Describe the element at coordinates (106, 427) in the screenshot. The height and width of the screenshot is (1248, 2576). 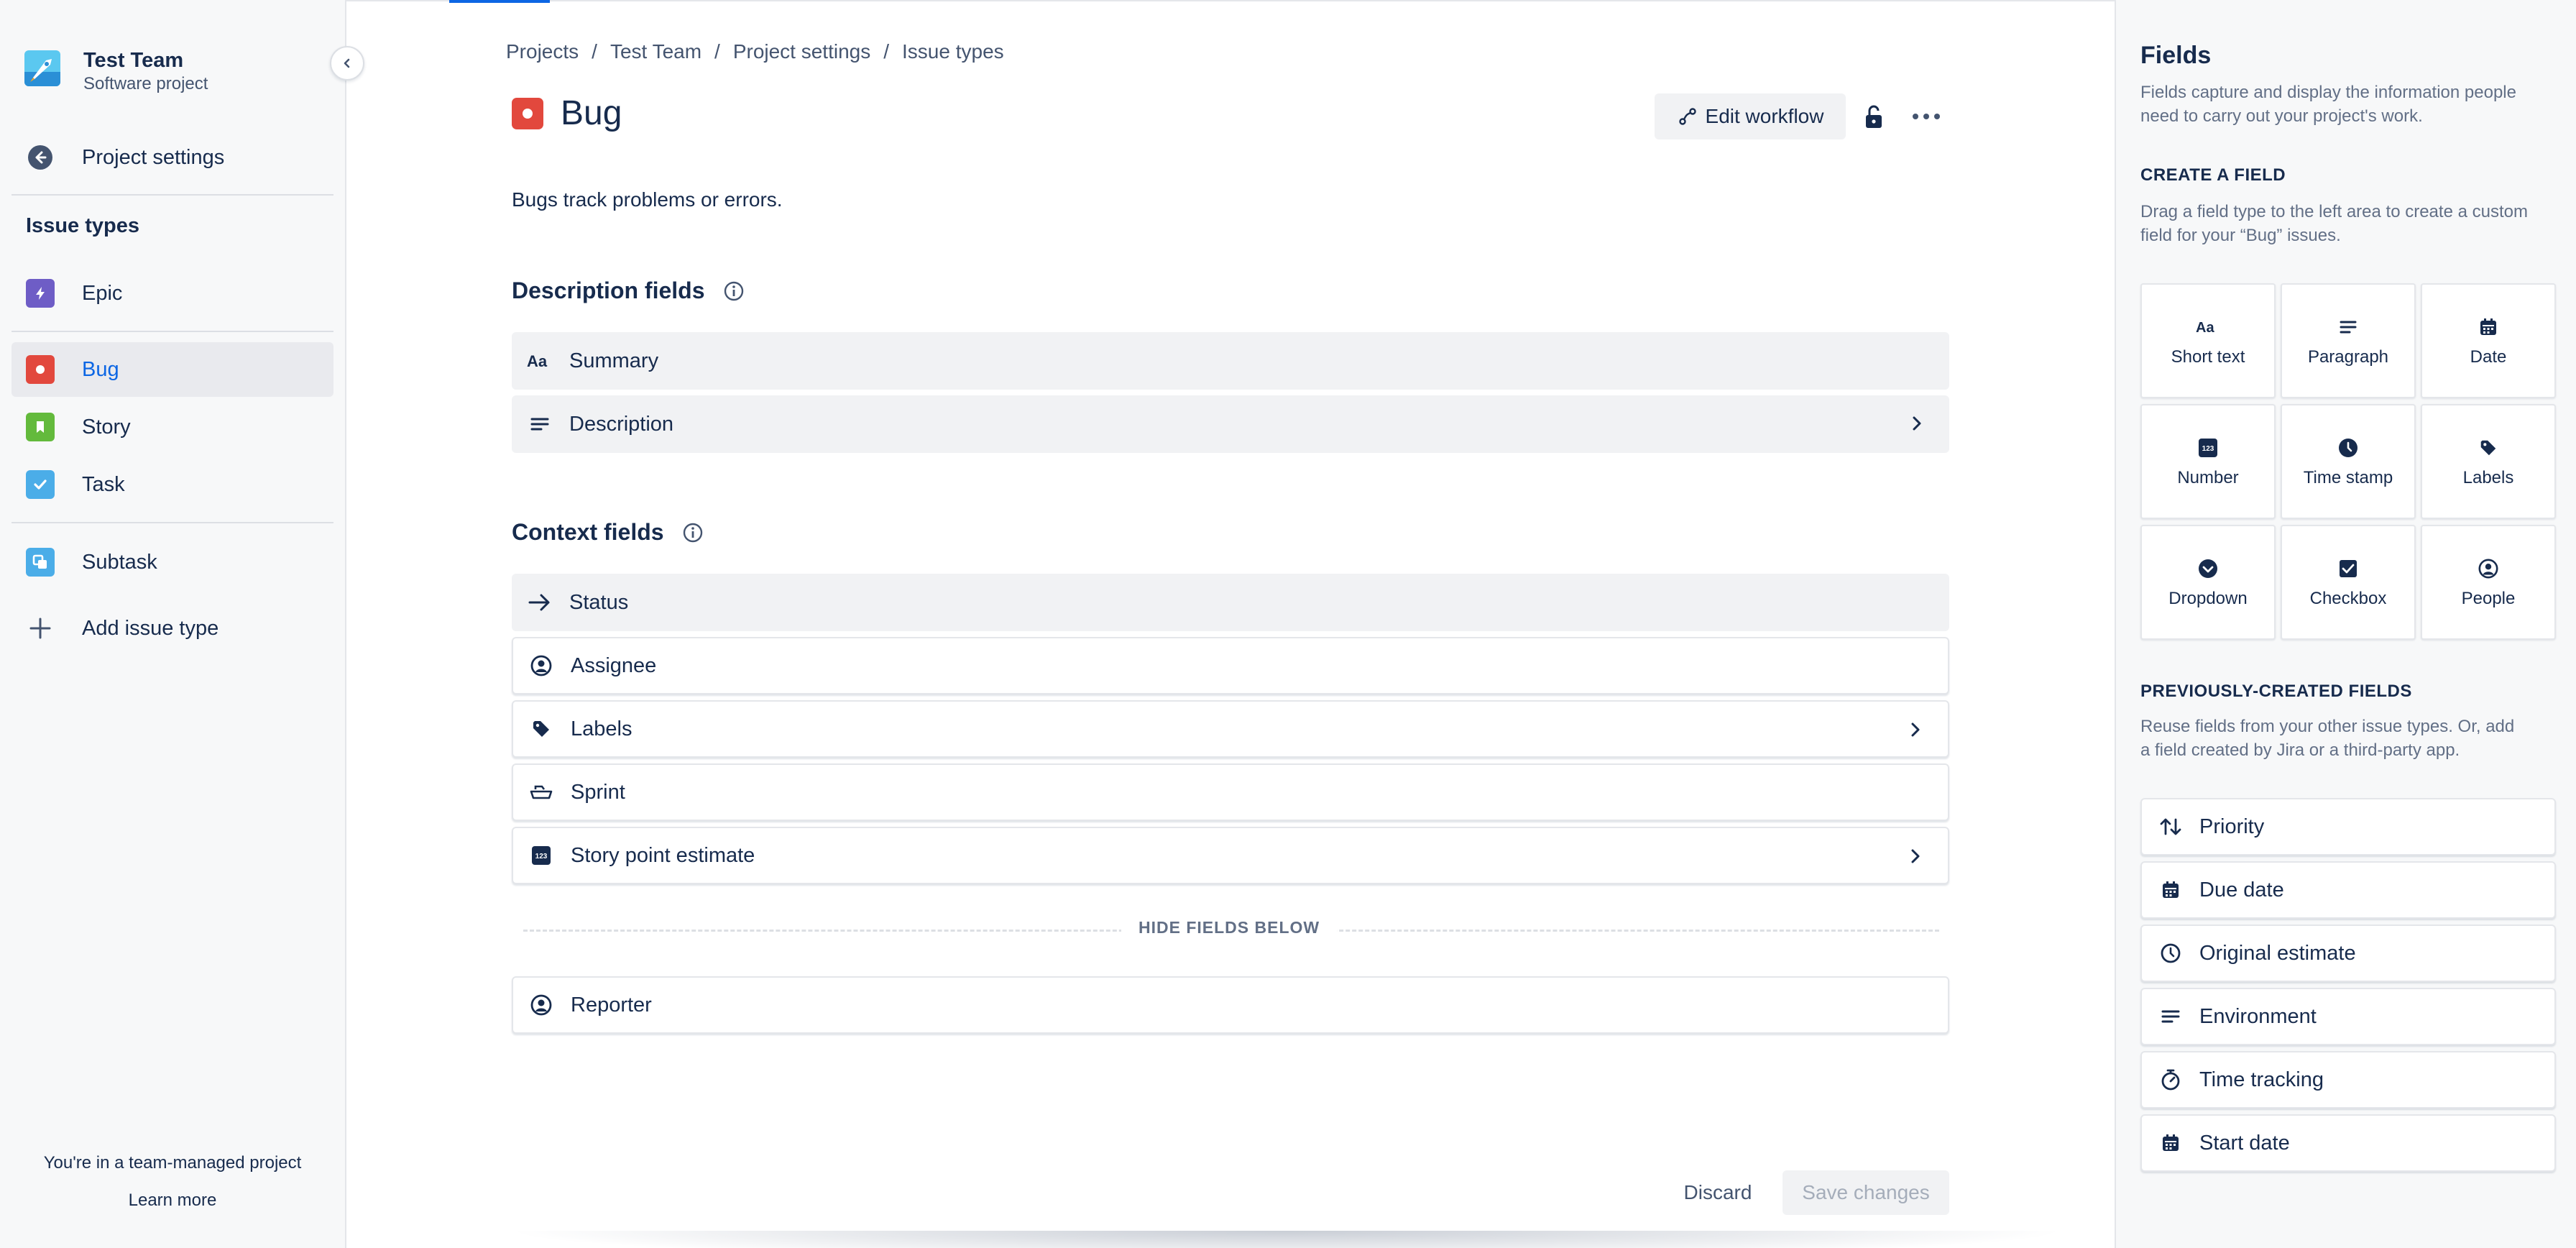
I see `sidebar-item-label: Story` at that location.